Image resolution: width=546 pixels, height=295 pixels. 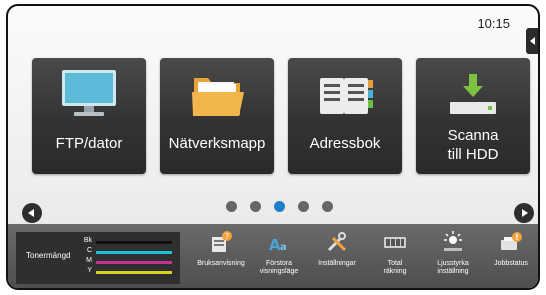 I want to click on tool-brightness: Ljusstyrka inställning, so click(x=453, y=256).